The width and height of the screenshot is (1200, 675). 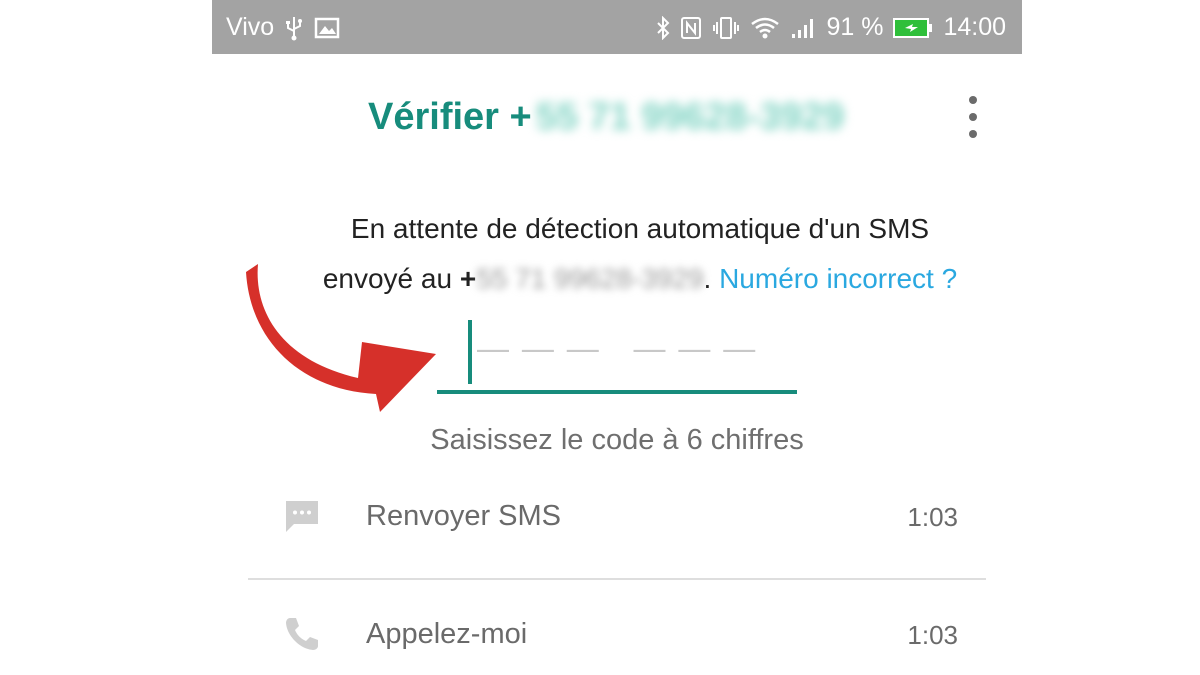 I want to click on vibrate-icon, so click(x=726, y=28).